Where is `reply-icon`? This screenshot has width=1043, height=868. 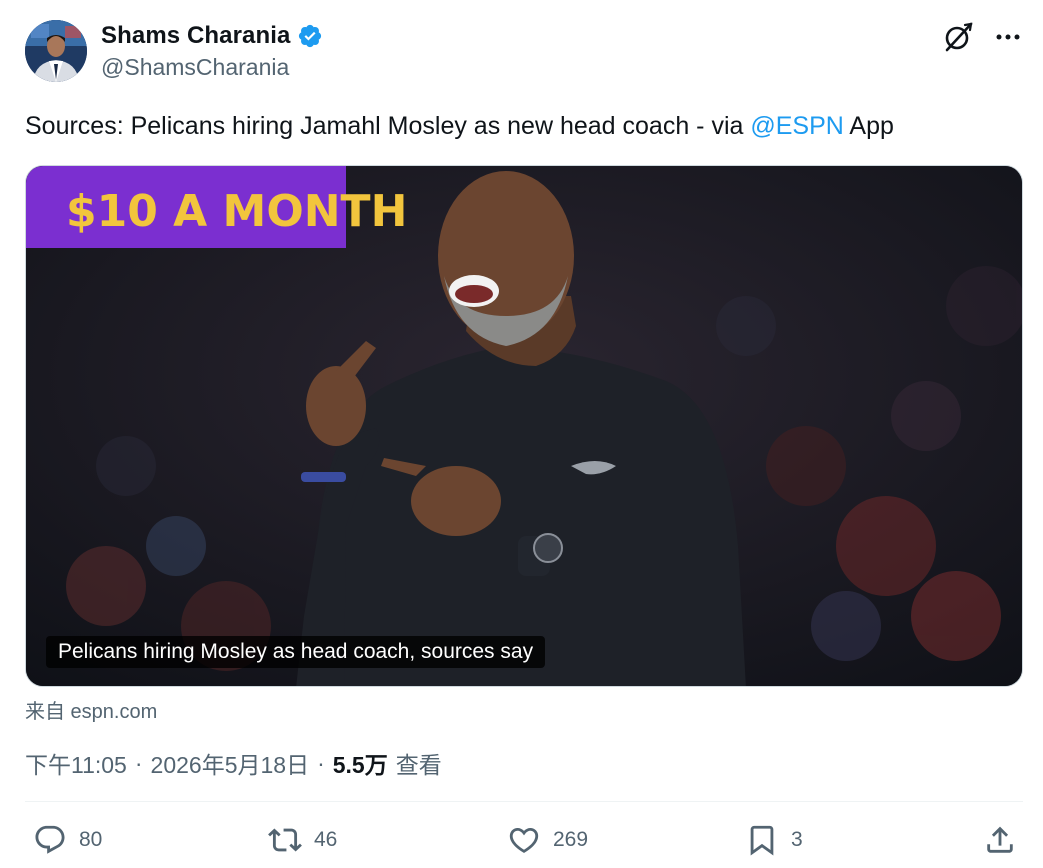
reply-icon is located at coordinates (50, 839).